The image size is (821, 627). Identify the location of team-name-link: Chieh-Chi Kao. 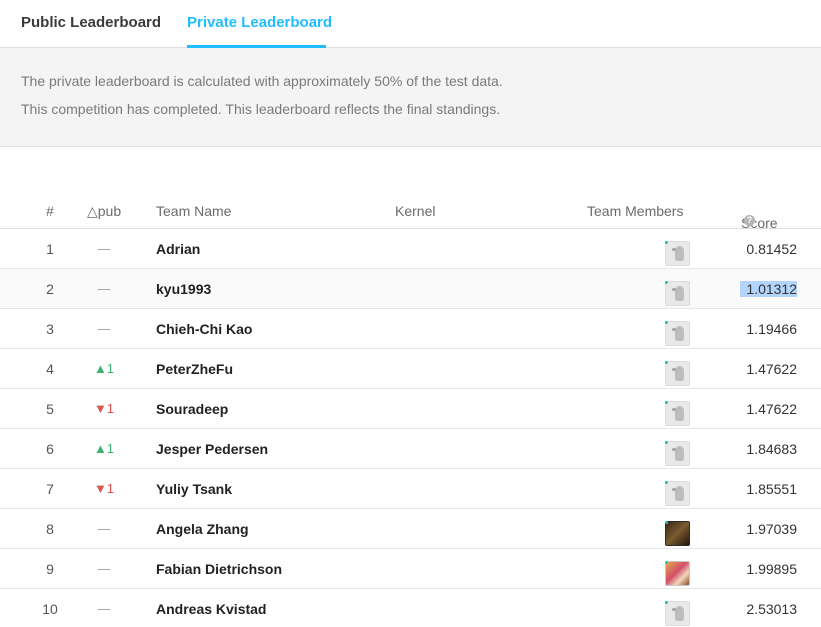
(204, 329).